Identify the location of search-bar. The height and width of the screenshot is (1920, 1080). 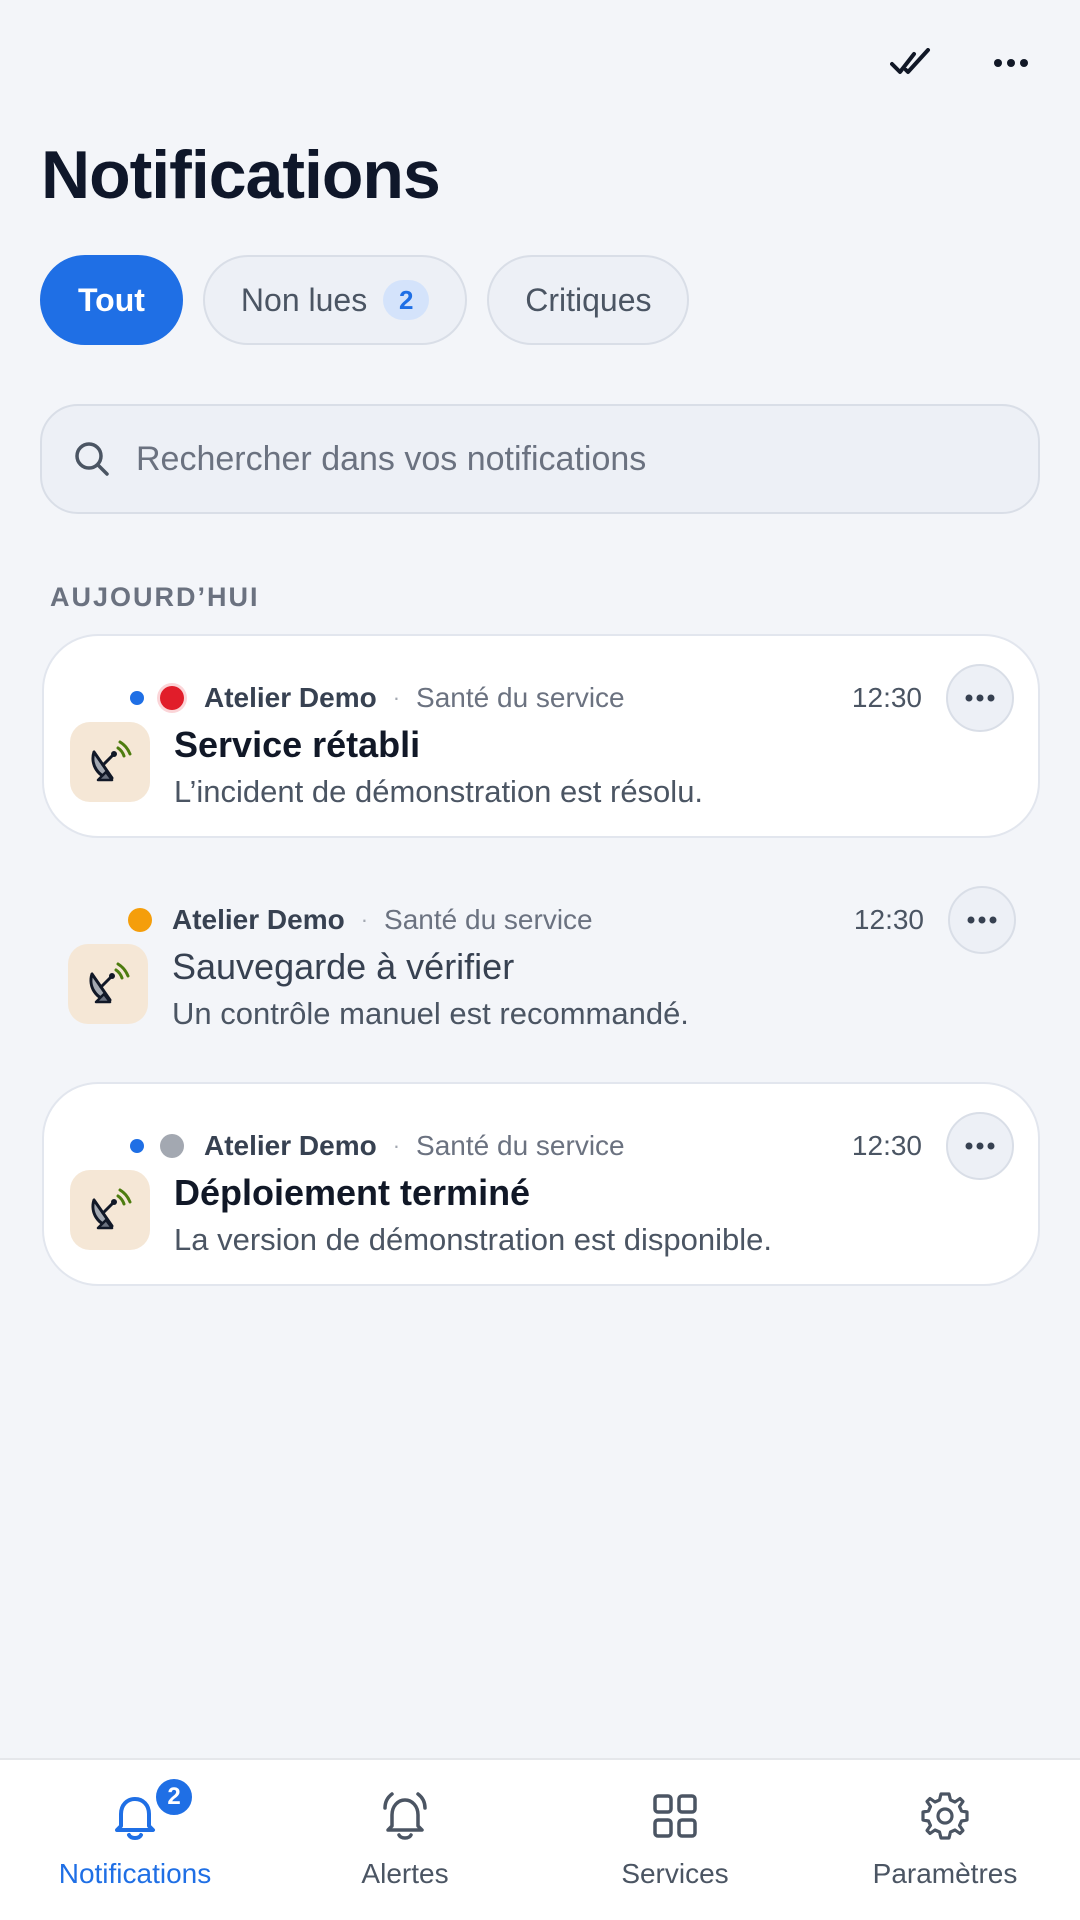
(540, 459).